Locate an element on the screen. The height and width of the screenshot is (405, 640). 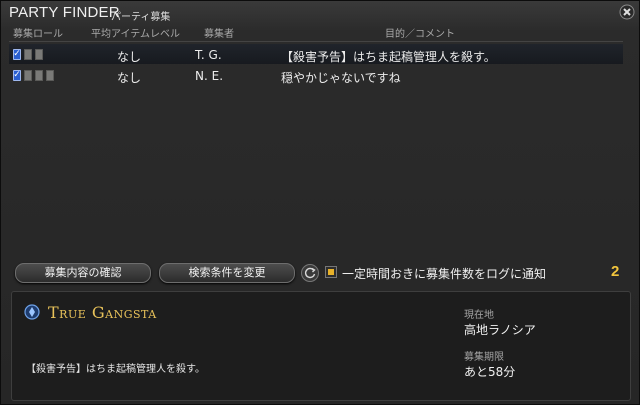
header-purpose: 目的／コメント is located at coordinates (420, 32).